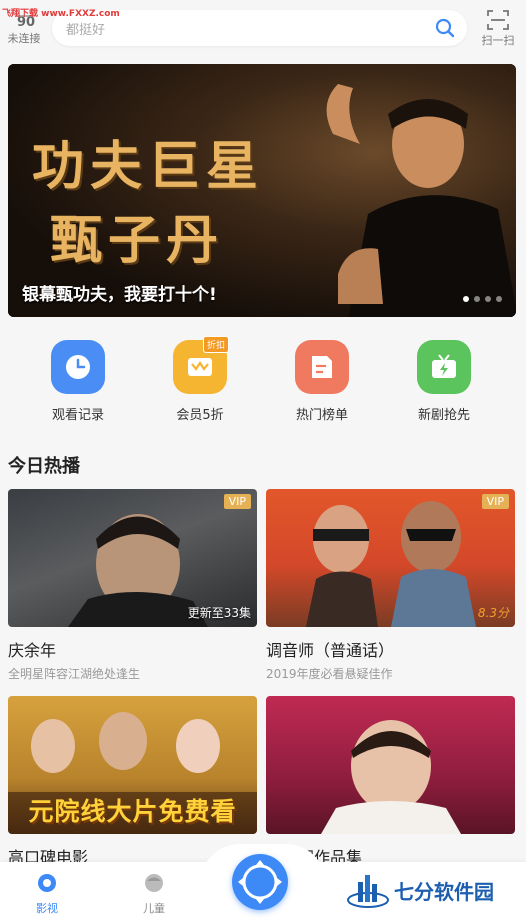 The height and width of the screenshot is (920, 526). I want to click on video-subtitle: 2019年度必看悬疑佳作, so click(329, 674).